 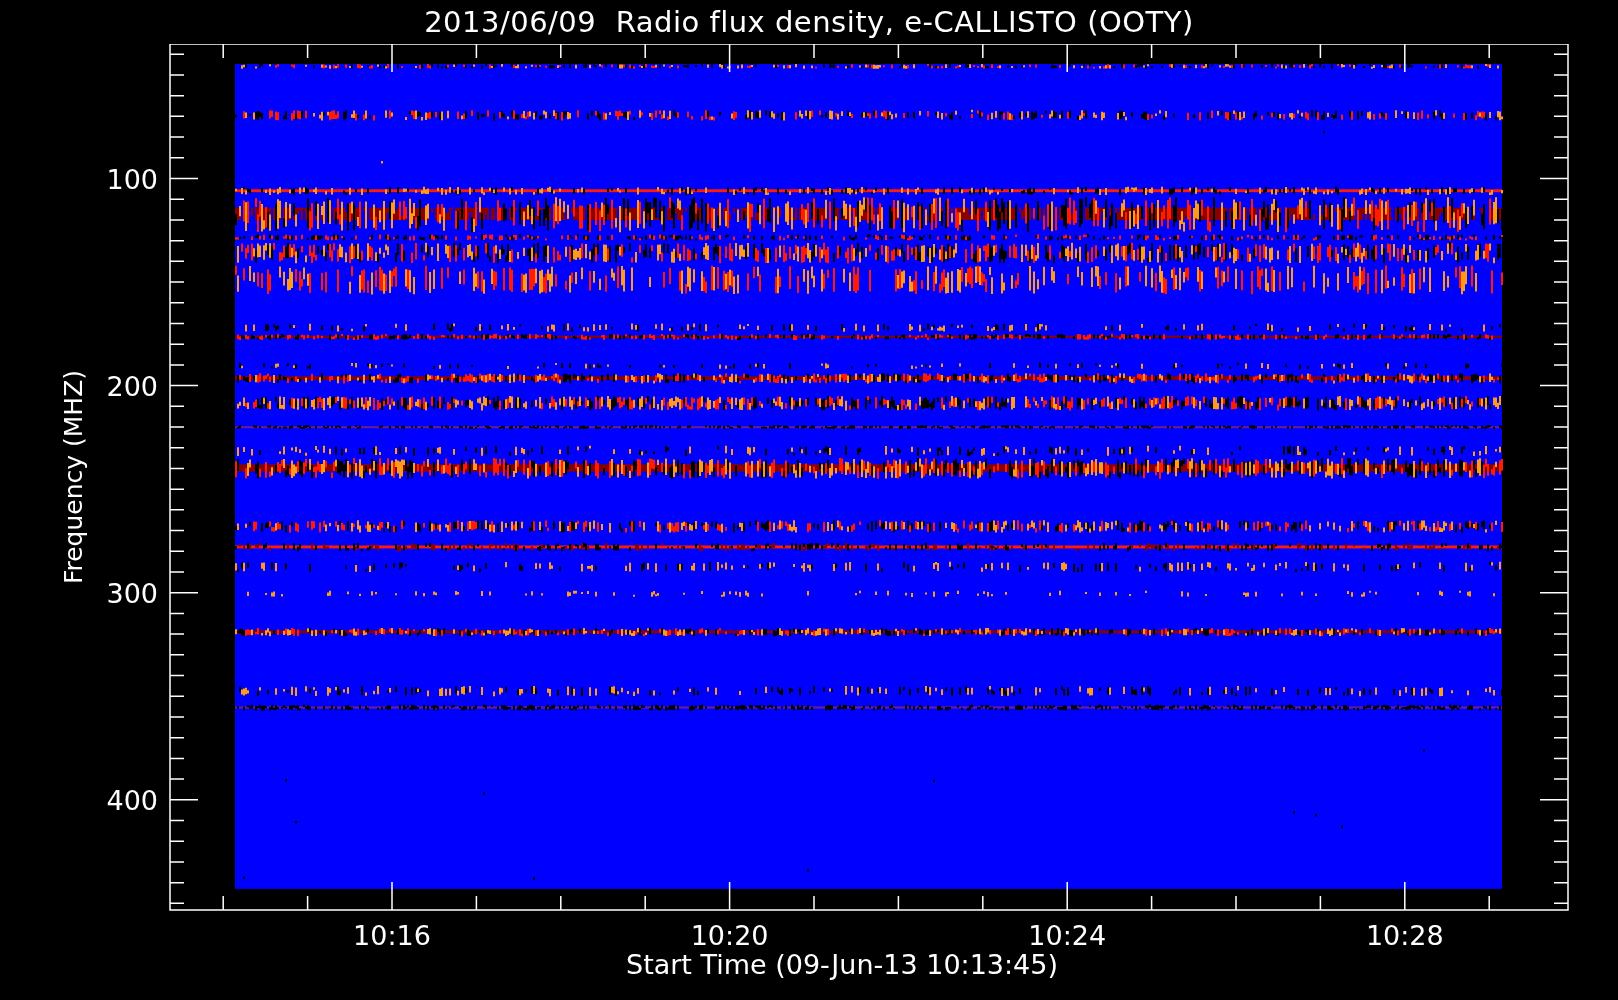 I want to click on y-tick-label: 400, so click(x=132, y=800).